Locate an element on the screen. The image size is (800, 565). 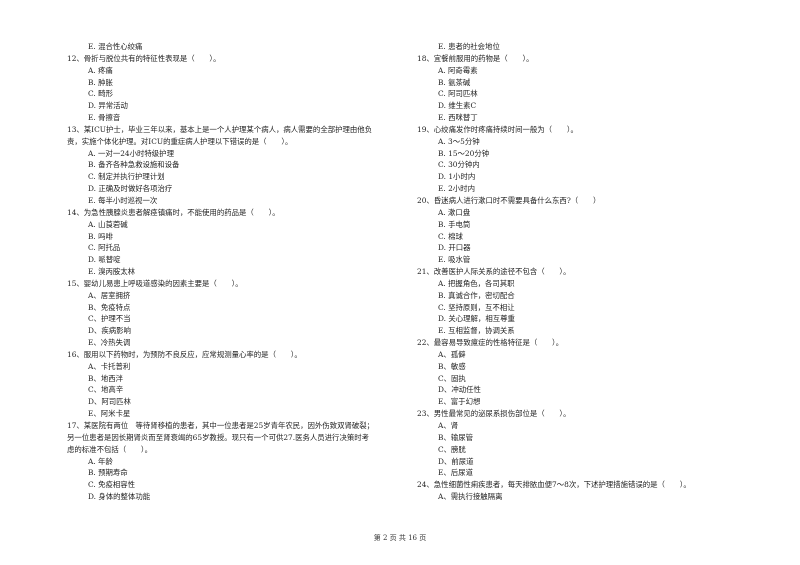
answer-option: A、肾 is located at coordinates (448, 425).